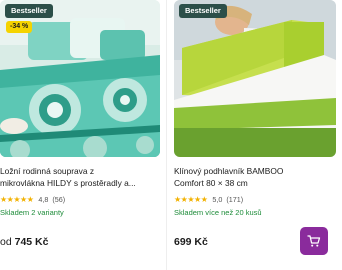  I want to click on product-rating: ★★★★★ 5,0 (171), so click(208, 199).